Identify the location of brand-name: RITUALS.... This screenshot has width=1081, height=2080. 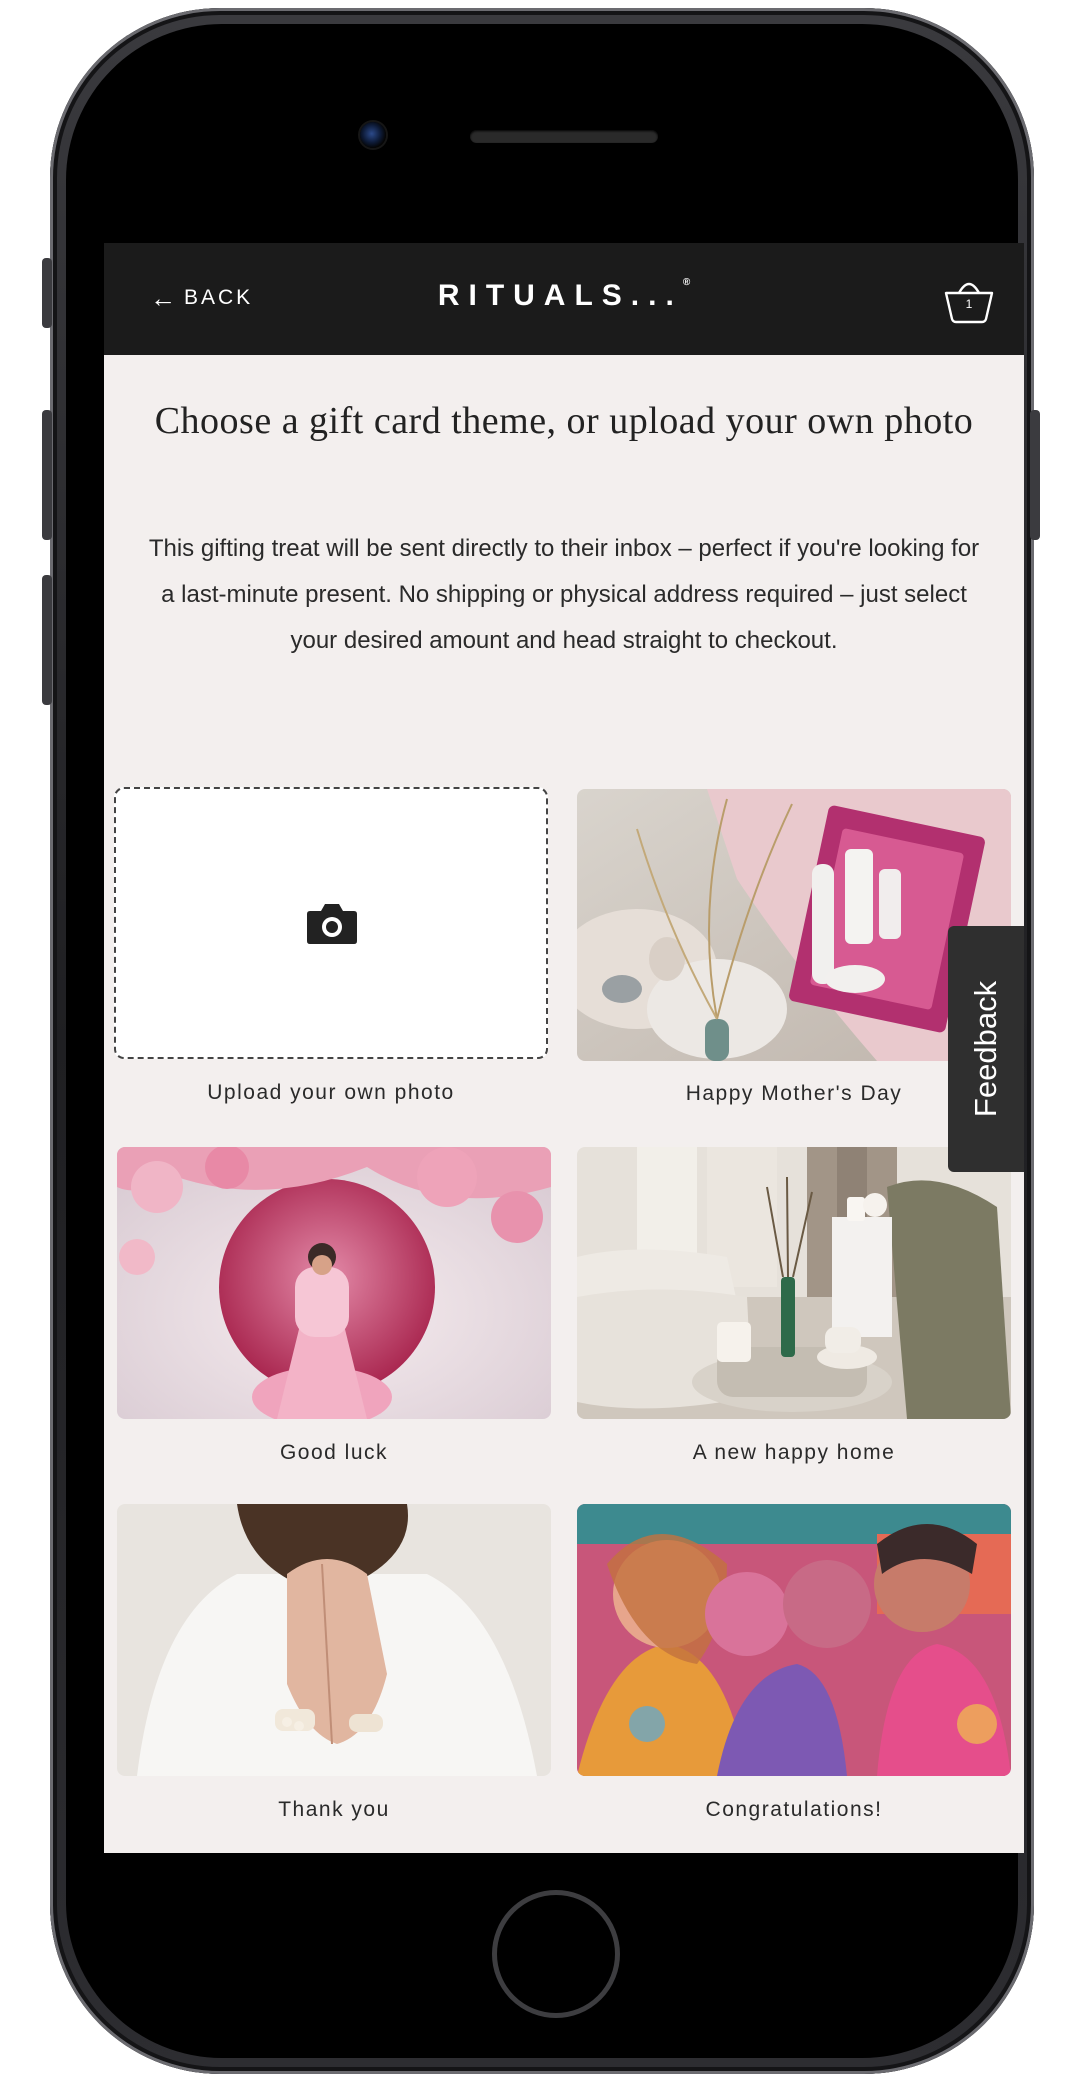
(560, 295).